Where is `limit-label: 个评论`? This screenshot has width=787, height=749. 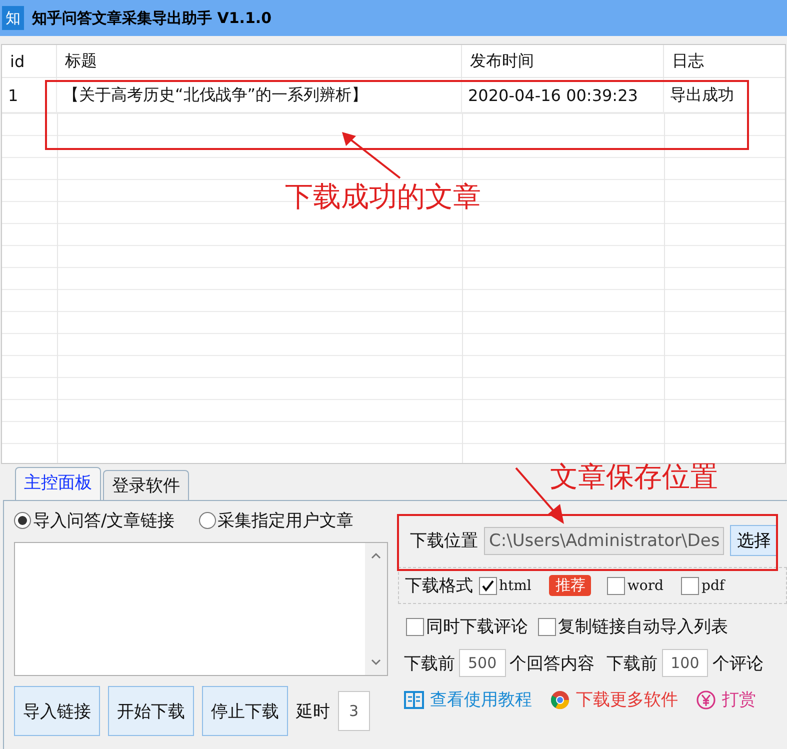
limit-label: 个评论 is located at coordinates (738, 663).